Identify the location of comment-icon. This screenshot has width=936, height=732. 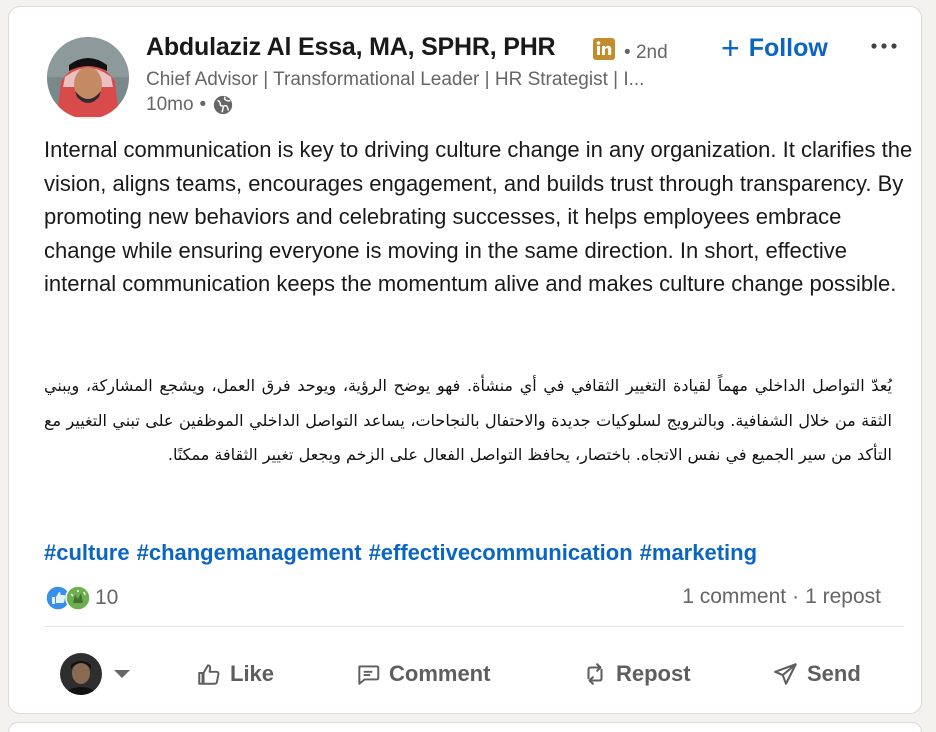
(369, 675).